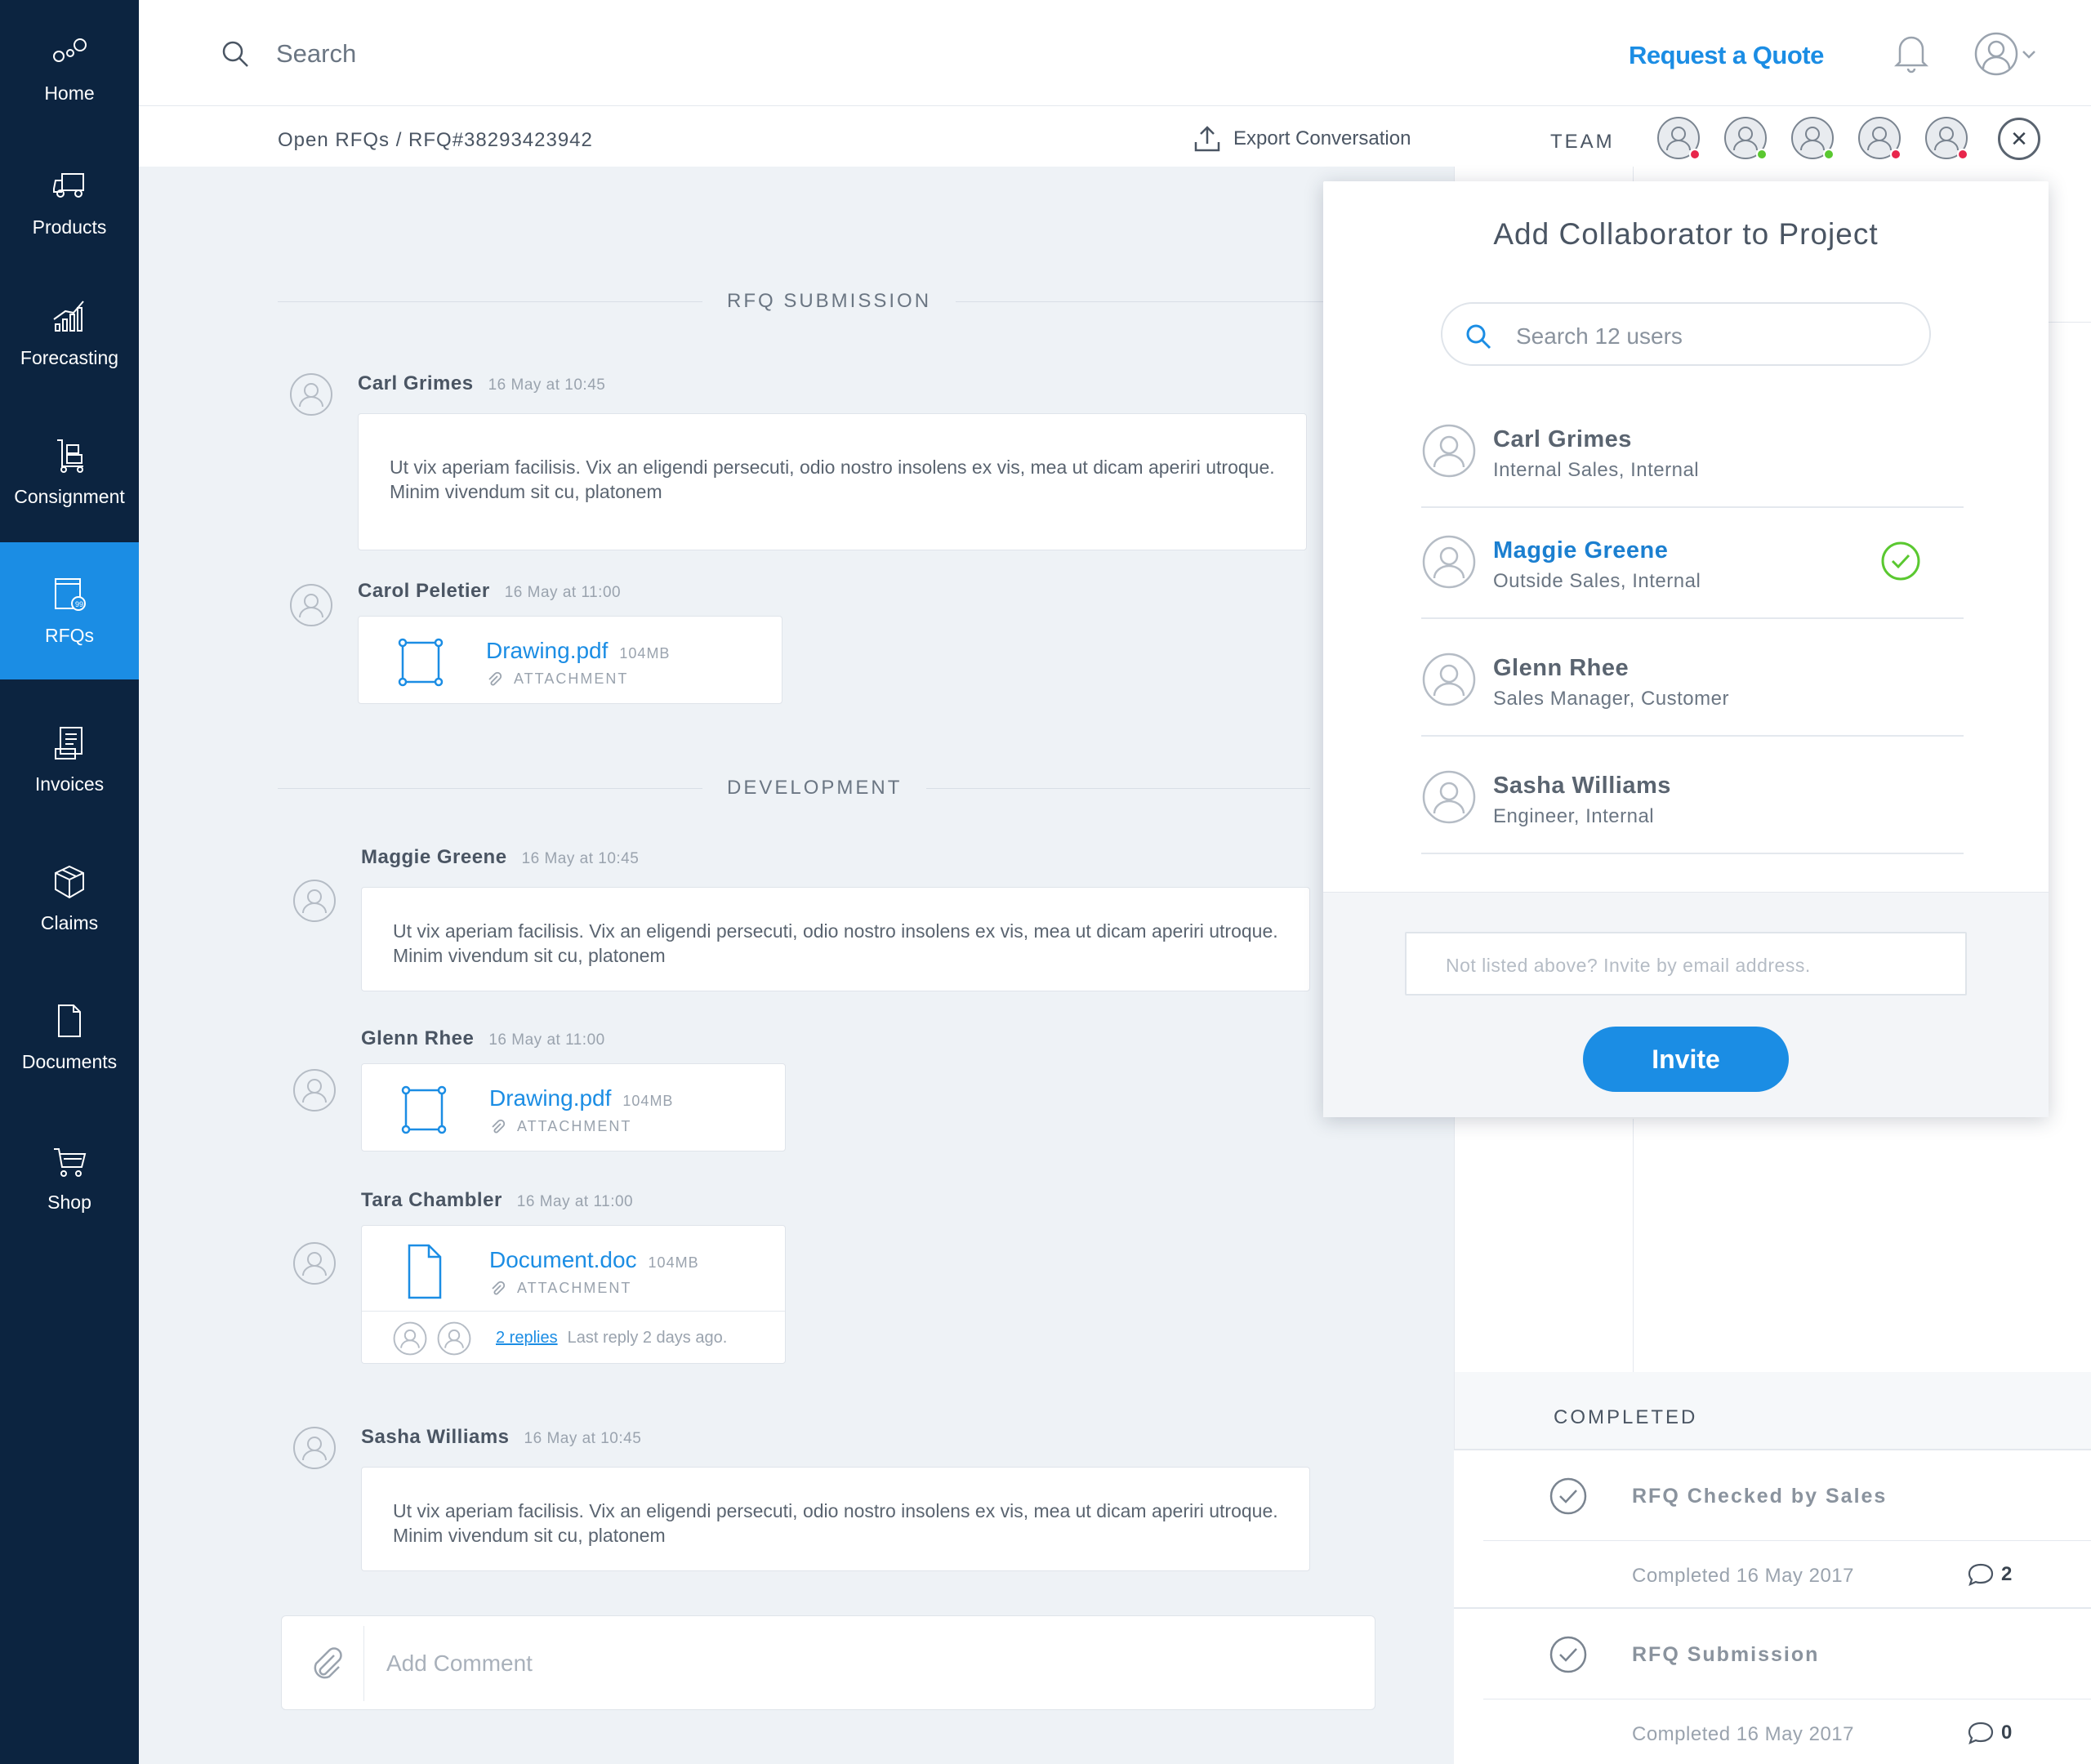 The height and width of the screenshot is (1764, 2091). Describe the element at coordinates (69, 68) in the screenshot. I see `sidebar-item-home: Home` at that location.